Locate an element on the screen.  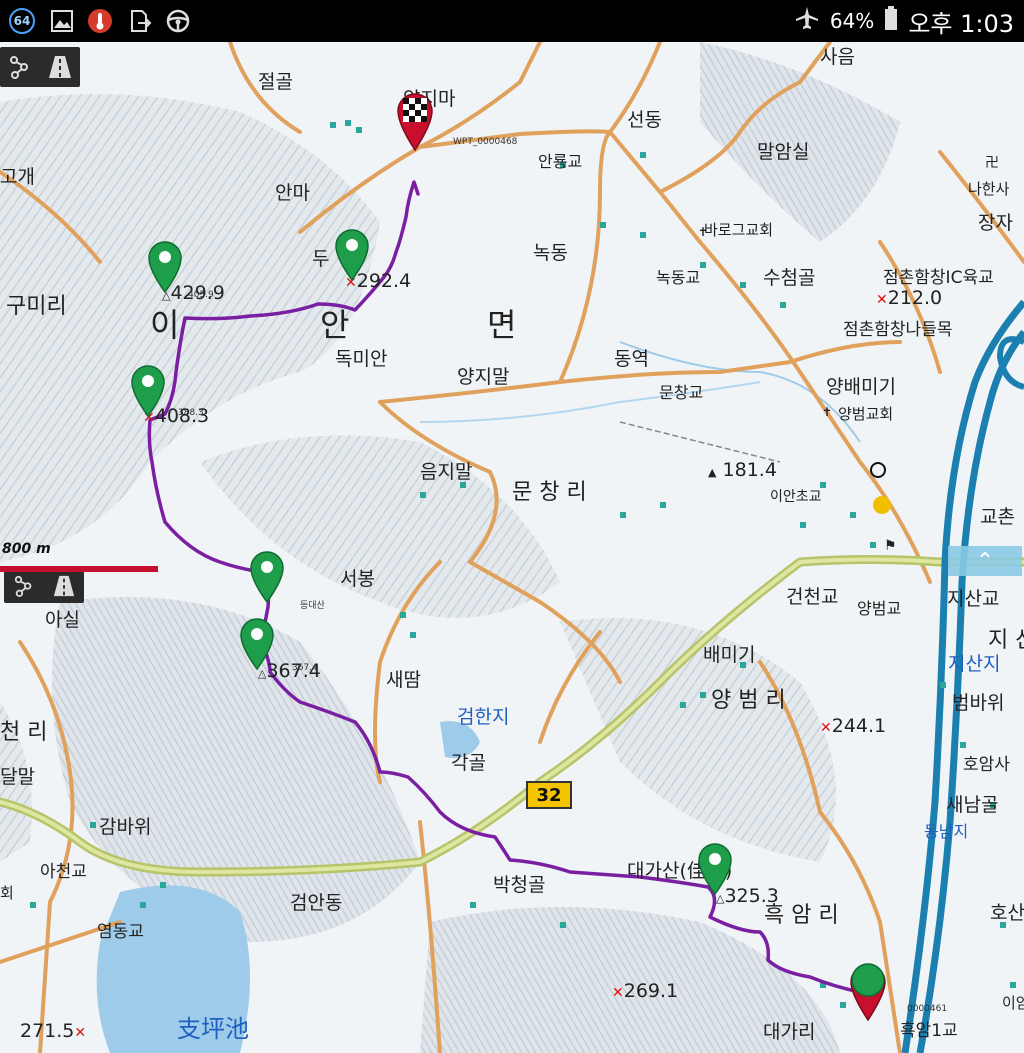
route-32-shield: 32 is located at coordinates (549, 795).